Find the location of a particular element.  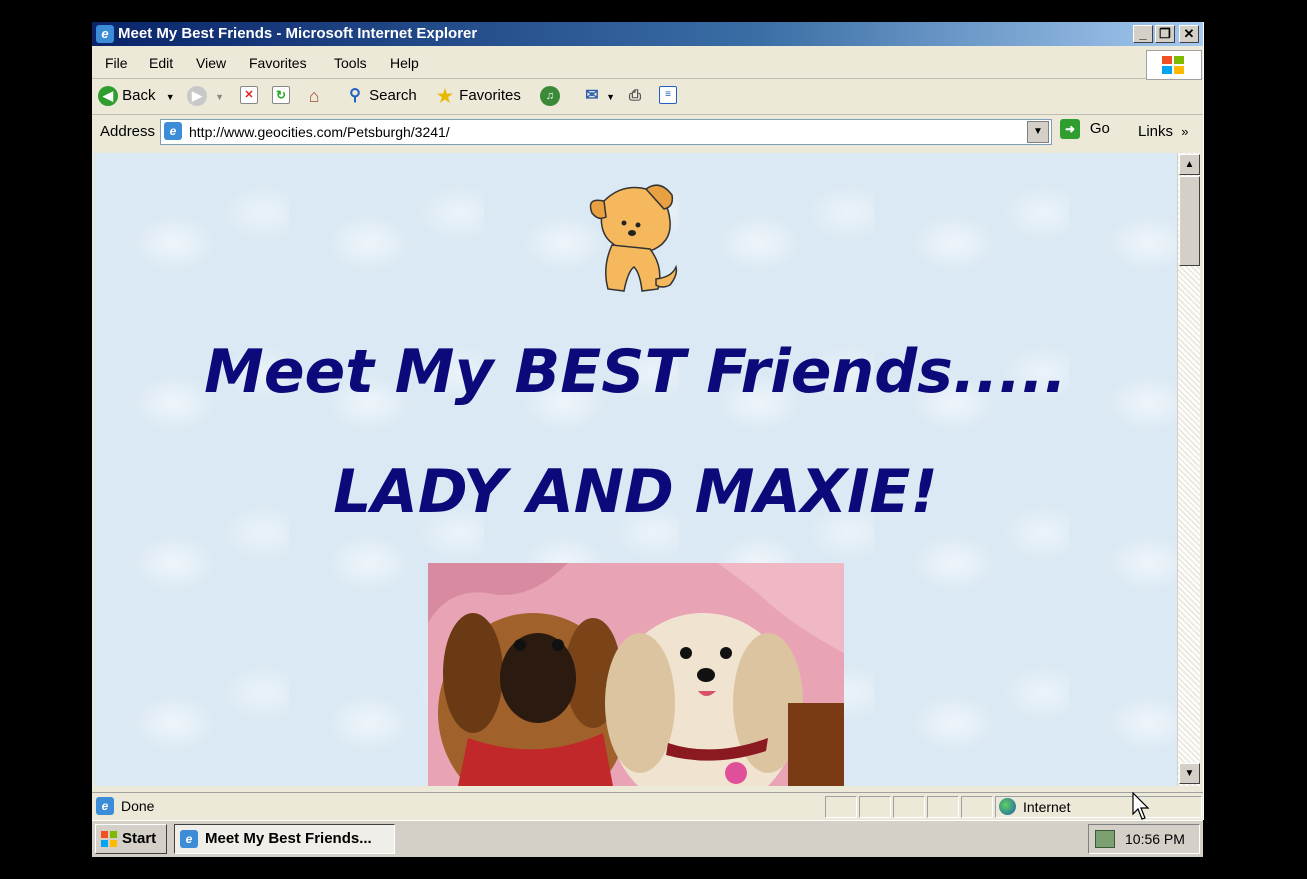

home-icon: ⌂ is located at coordinates (314, 96).